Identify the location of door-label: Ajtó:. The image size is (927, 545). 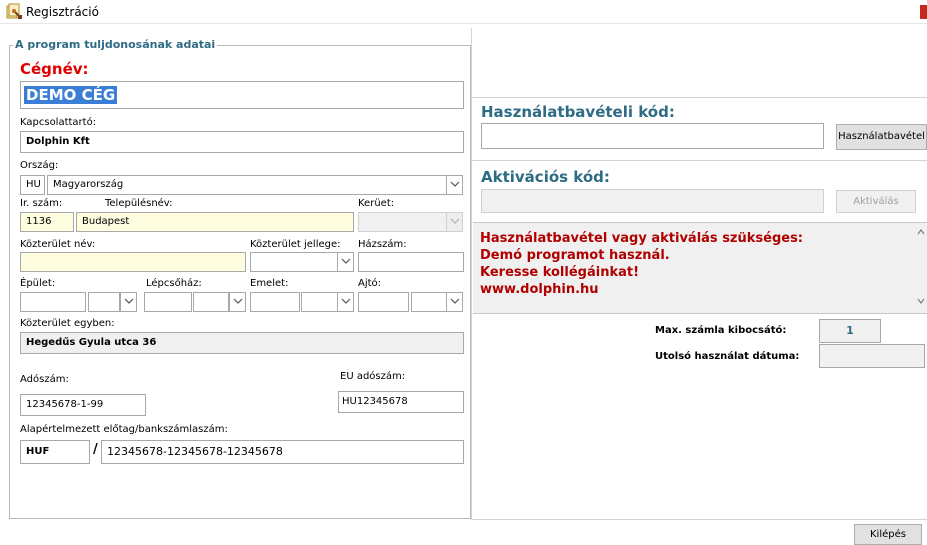
(370, 283).